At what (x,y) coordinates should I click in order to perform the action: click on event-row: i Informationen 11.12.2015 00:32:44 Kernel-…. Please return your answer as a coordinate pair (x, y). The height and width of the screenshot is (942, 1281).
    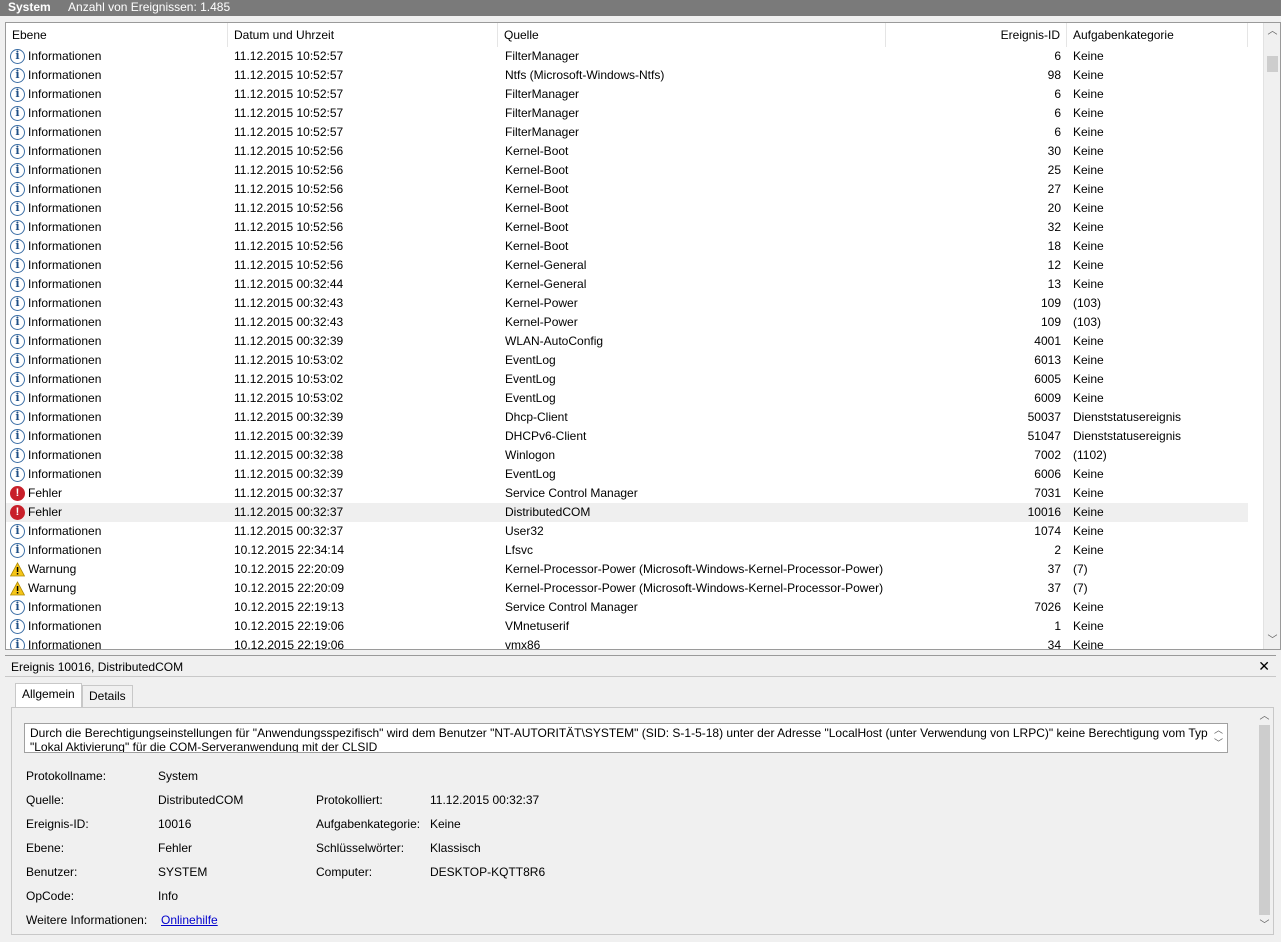
    Looking at the image, I should click on (627, 284).